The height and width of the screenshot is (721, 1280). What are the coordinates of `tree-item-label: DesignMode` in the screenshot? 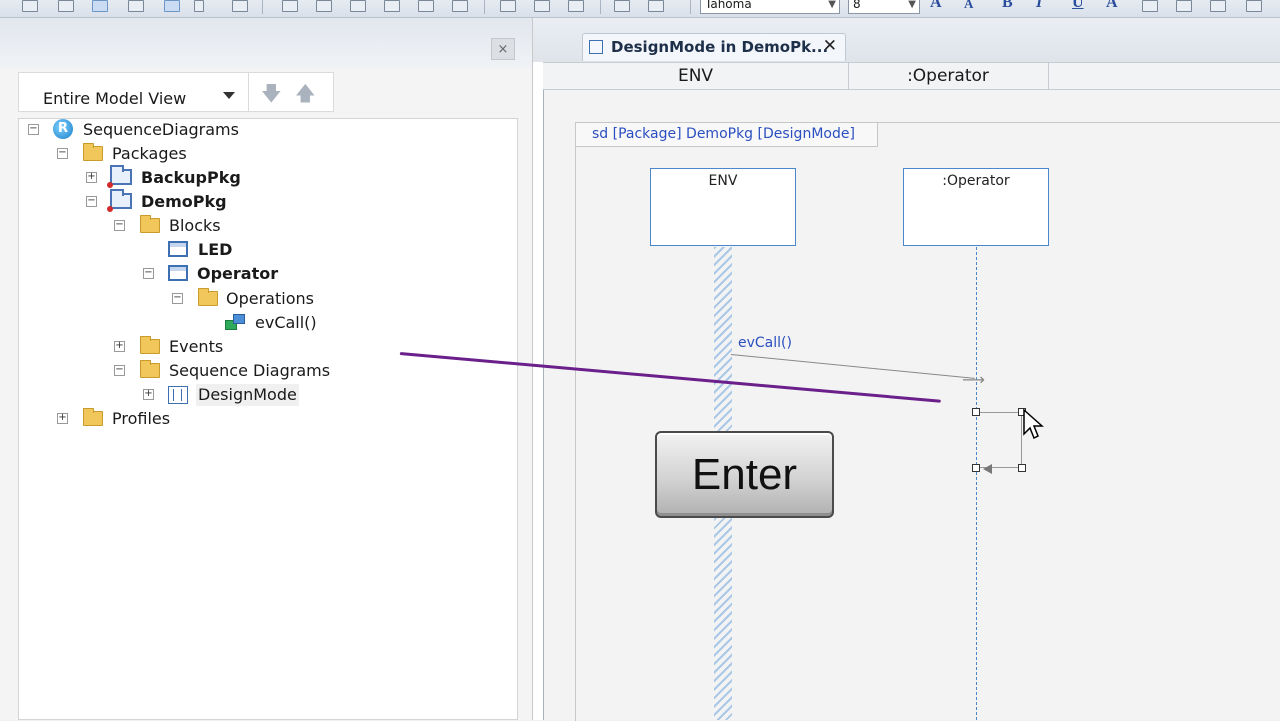 It's located at (247, 395).